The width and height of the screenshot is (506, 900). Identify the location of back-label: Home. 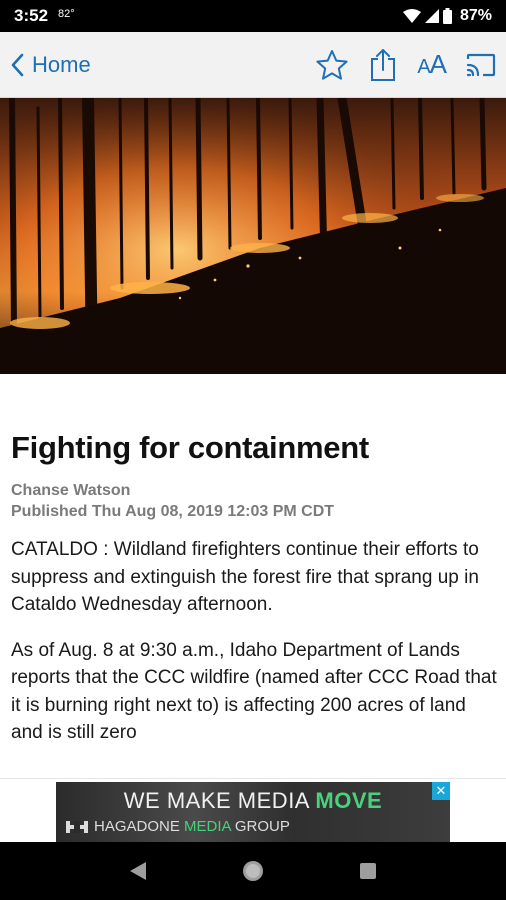
(61, 64).